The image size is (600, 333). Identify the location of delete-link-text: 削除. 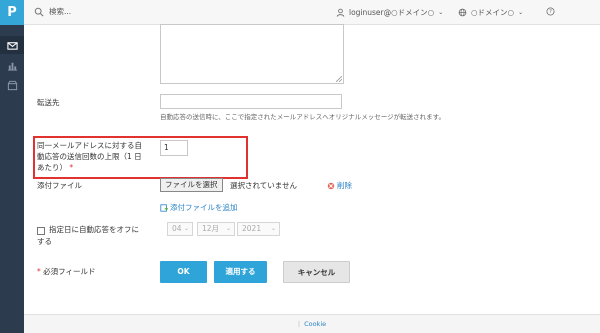
(344, 185).